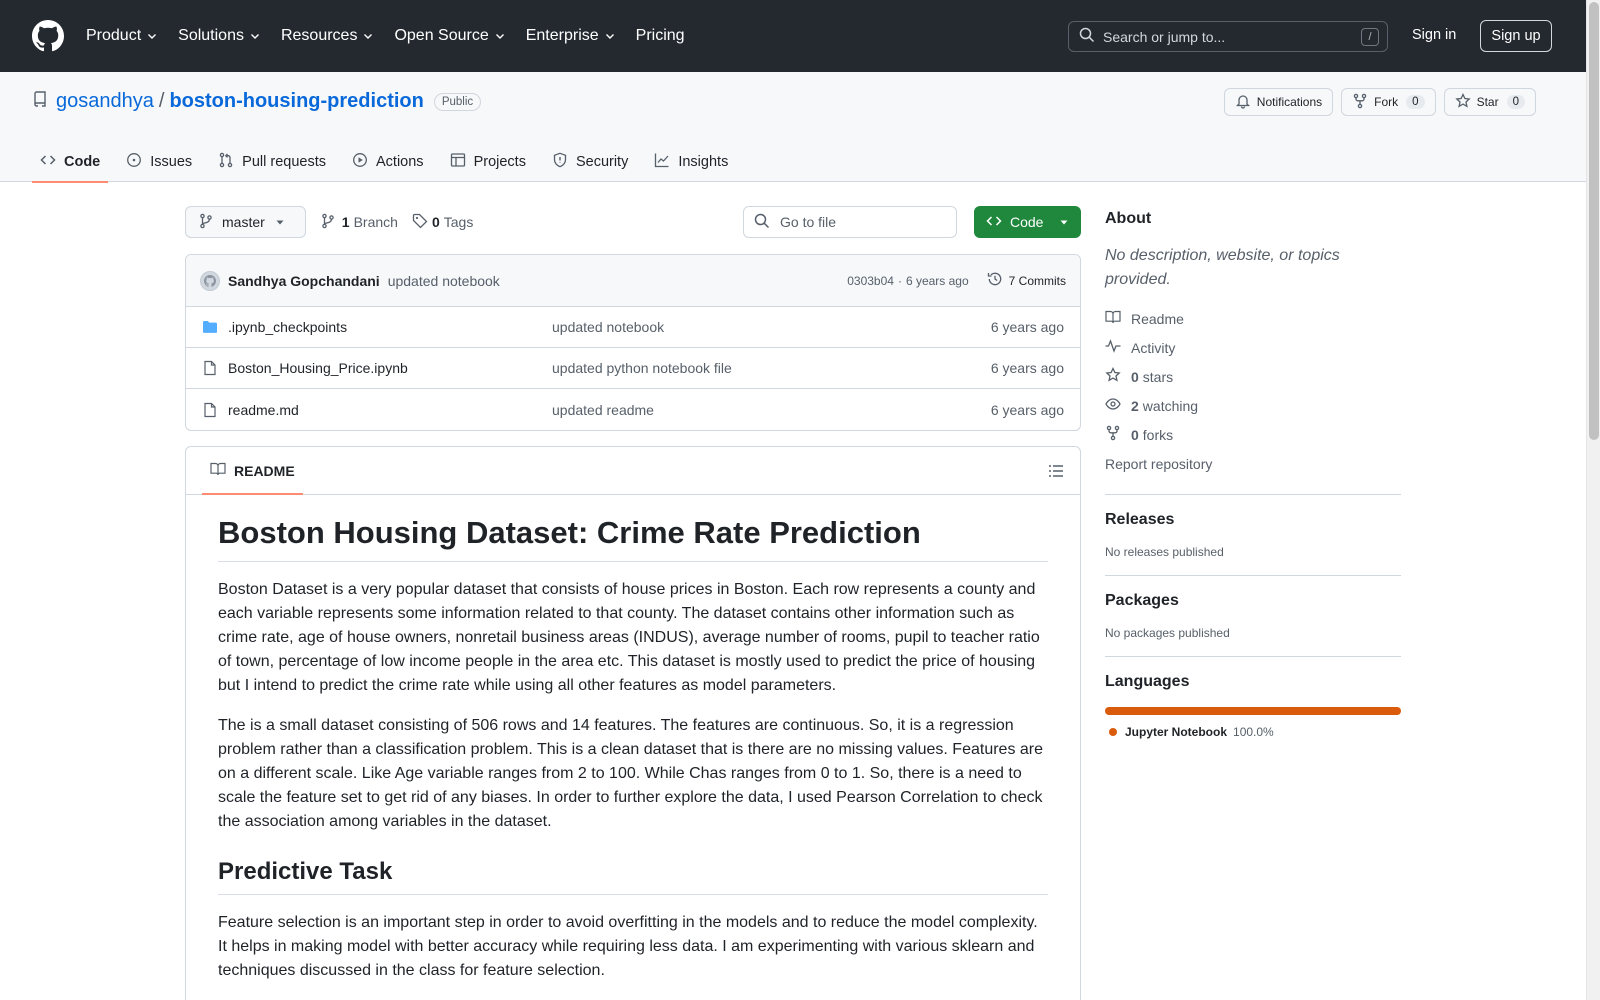 Image resolution: width=1600 pixels, height=1000 pixels. What do you see at coordinates (1158, 434) in the screenshot?
I see `forks-label: forks` at bounding box center [1158, 434].